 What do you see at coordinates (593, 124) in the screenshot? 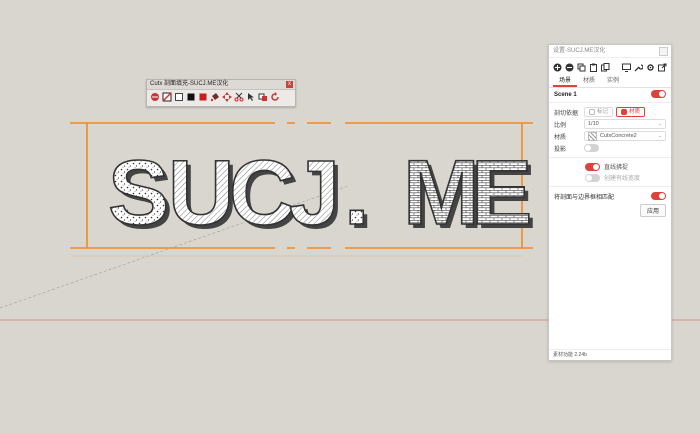
I see `scale-value: 1/10` at bounding box center [593, 124].